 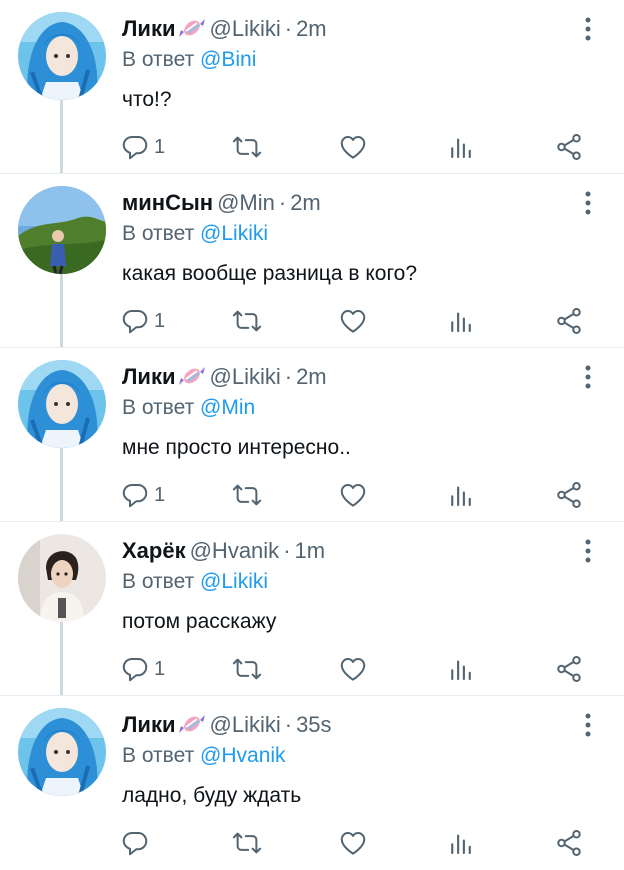 I want to click on tweet-header: Харёк @Hvanik · 1m, so click(x=223, y=551).